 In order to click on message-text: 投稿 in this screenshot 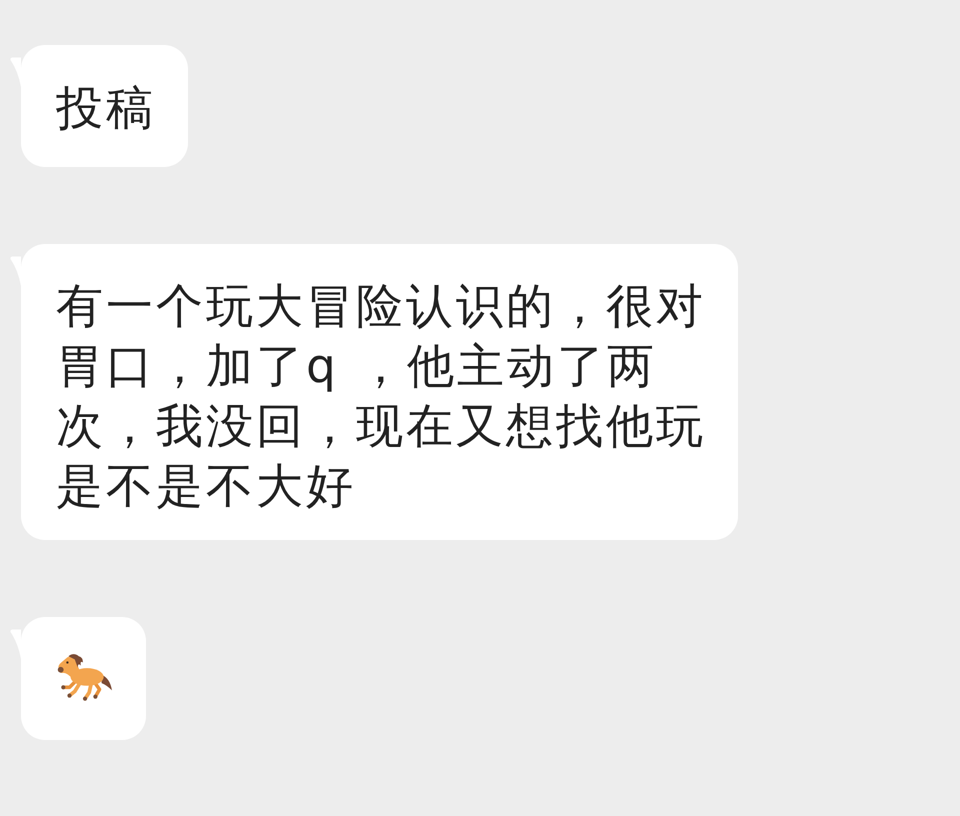, I will do `click(106, 109)`.